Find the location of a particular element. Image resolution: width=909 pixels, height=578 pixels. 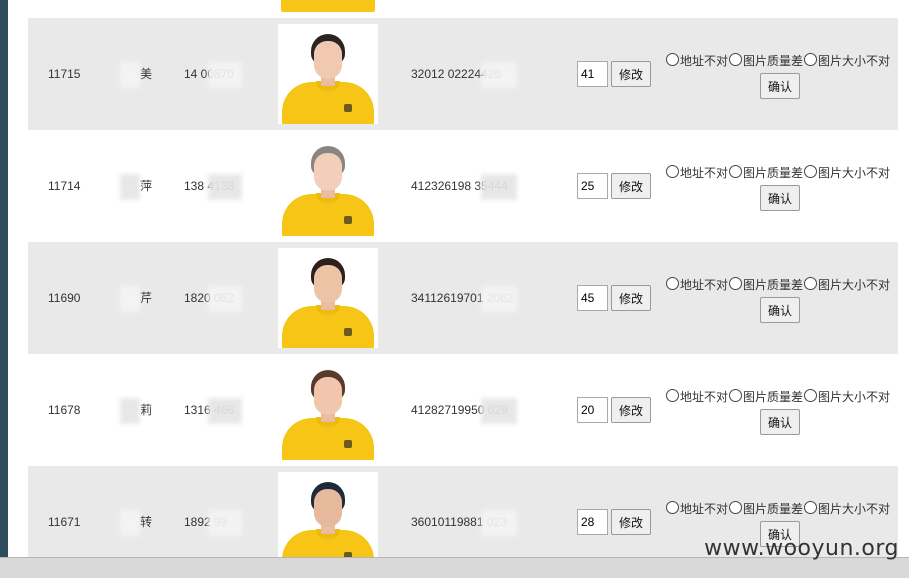

id-card-number: 41282719950 029 is located at coordinates (464, 410).